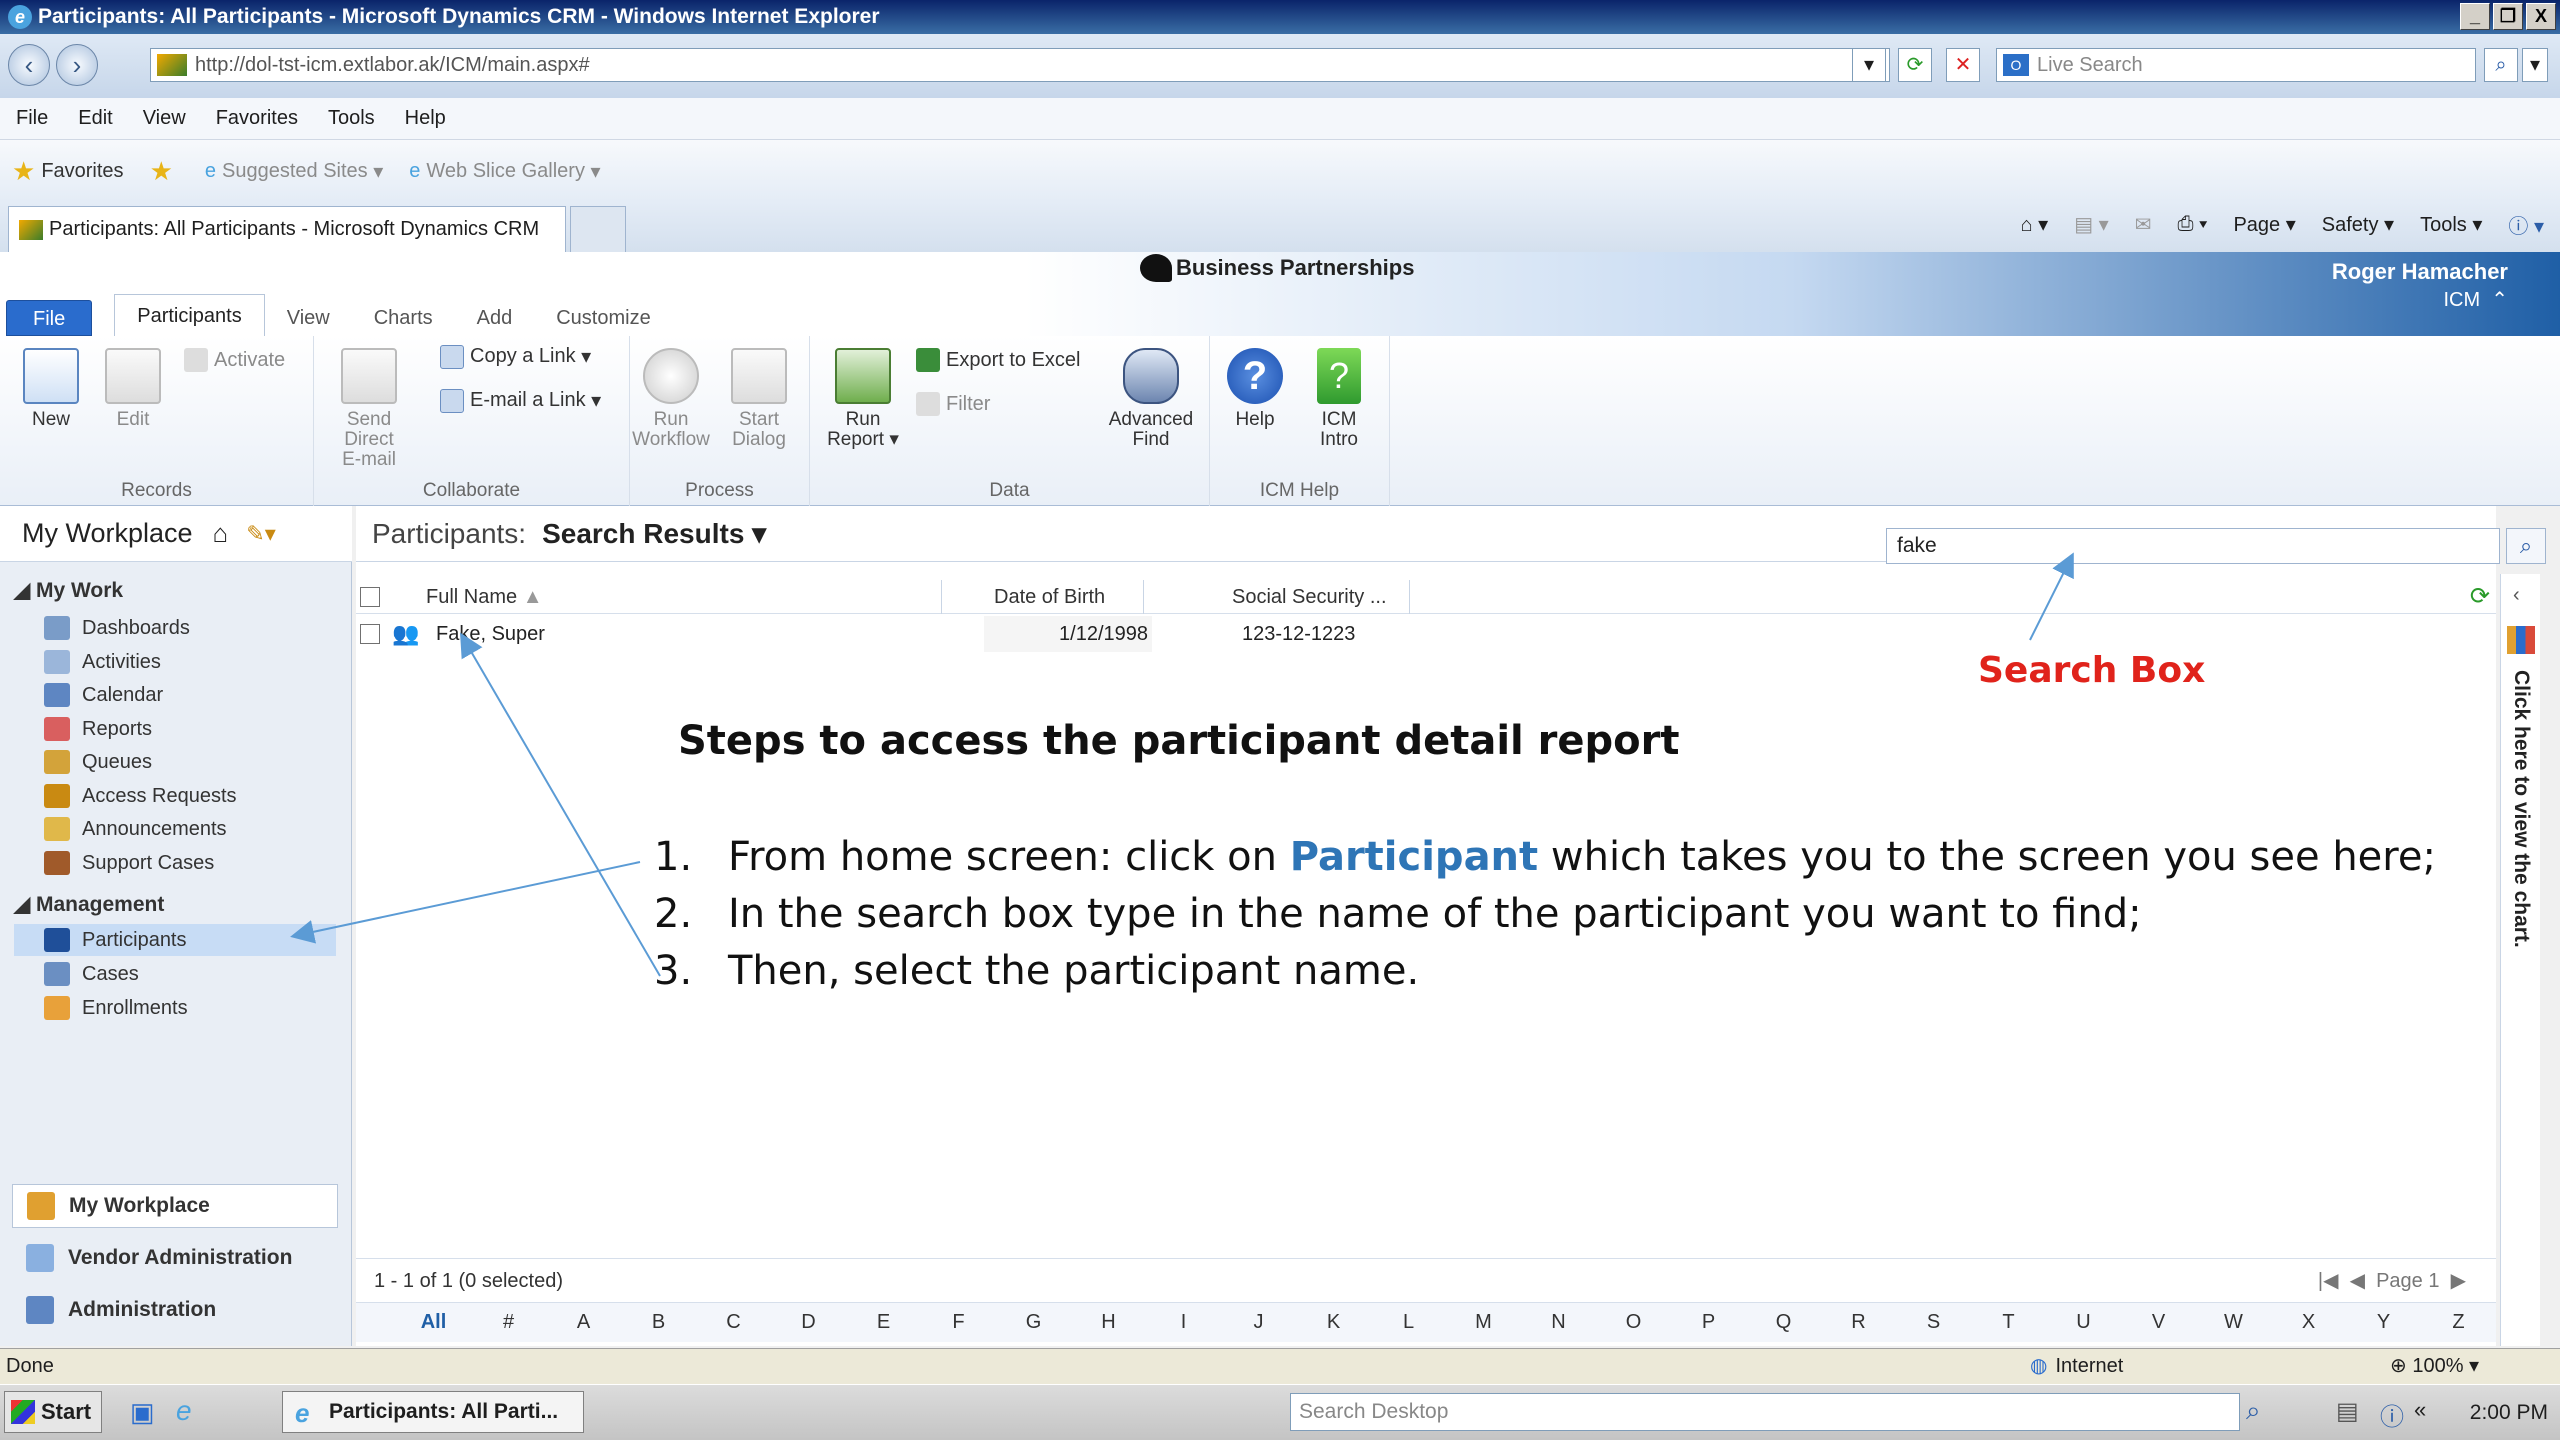 This screenshot has width=2560, height=1440. What do you see at coordinates (1255, 389) in the screenshot?
I see `help-button: ? Help` at bounding box center [1255, 389].